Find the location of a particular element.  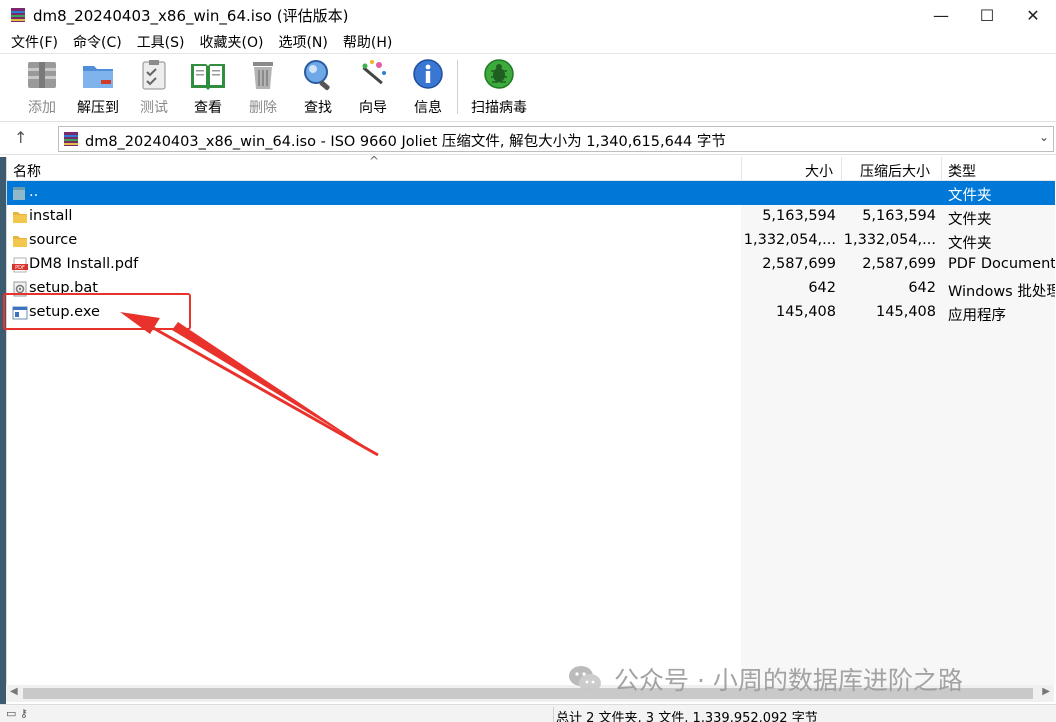

clipboard-check-icon is located at coordinates (154, 75).